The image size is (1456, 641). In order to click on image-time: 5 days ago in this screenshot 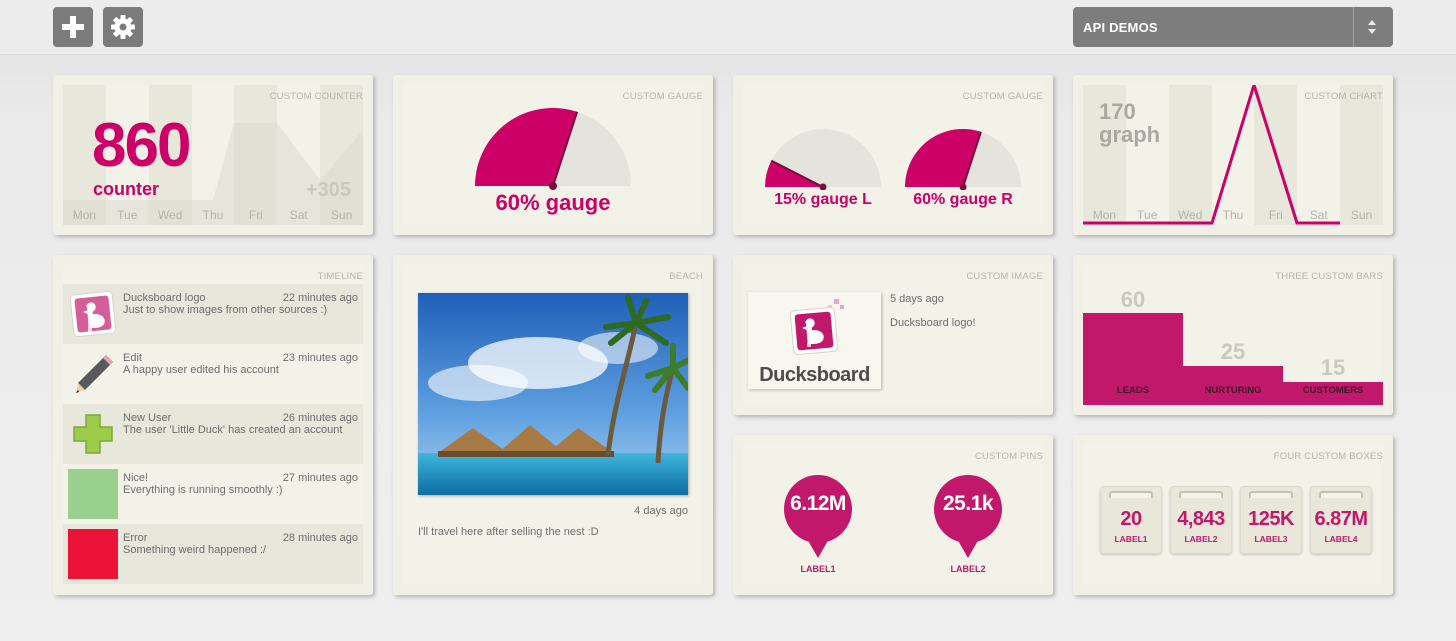, I will do `click(917, 299)`.